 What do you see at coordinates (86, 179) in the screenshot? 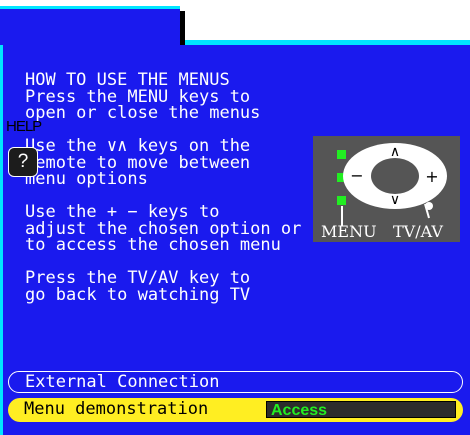
I see `help-line: menu options` at bounding box center [86, 179].